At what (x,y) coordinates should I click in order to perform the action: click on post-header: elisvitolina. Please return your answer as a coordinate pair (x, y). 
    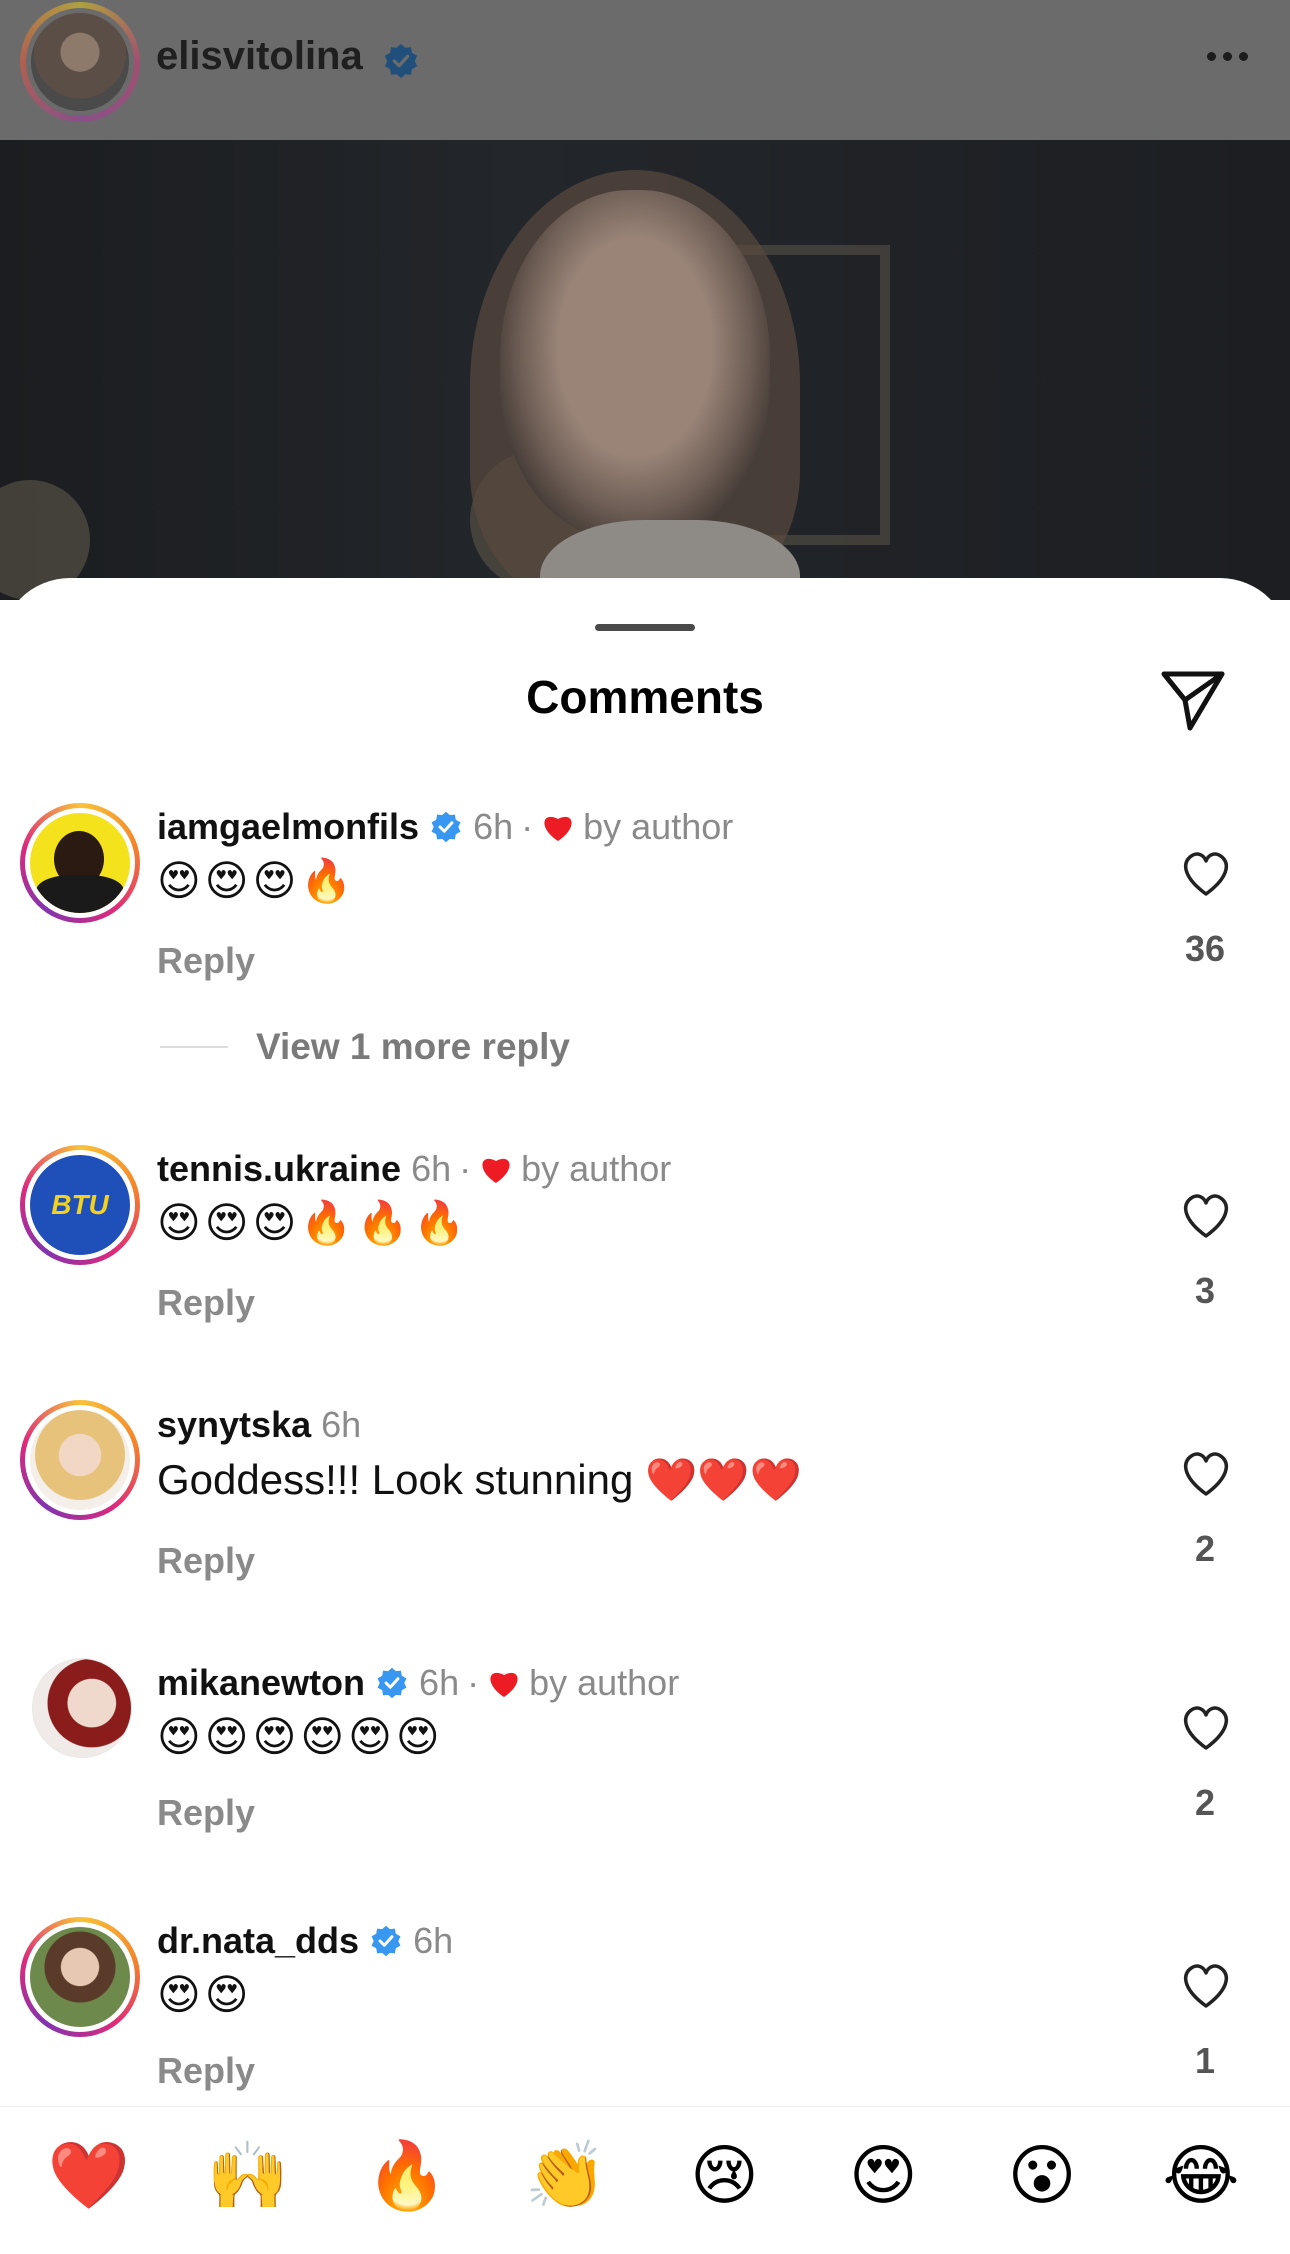
    Looking at the image, I should click on (645, 70).